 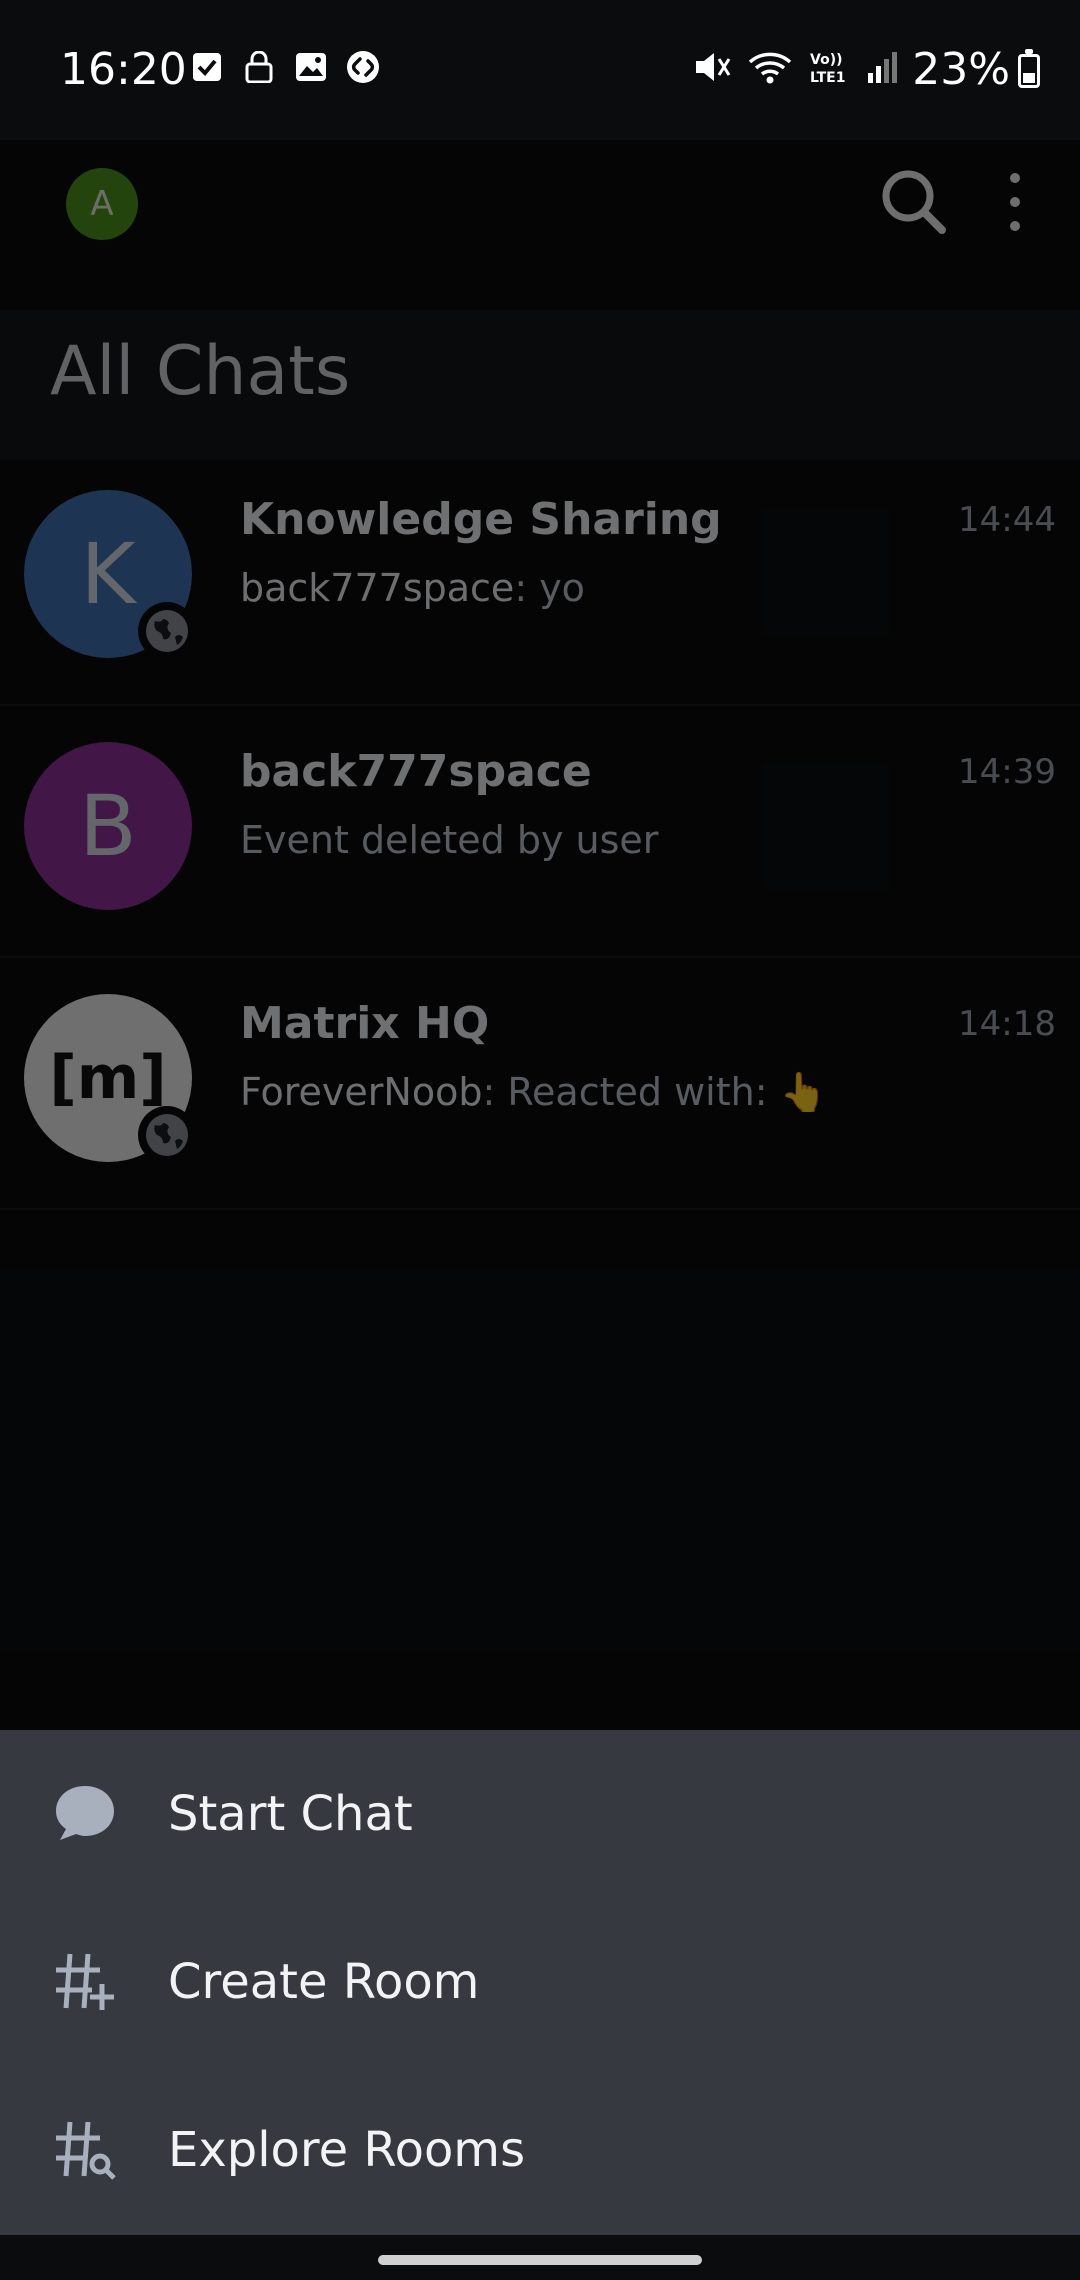 I want to click on app-bar: A, so click(x=540, y=225).